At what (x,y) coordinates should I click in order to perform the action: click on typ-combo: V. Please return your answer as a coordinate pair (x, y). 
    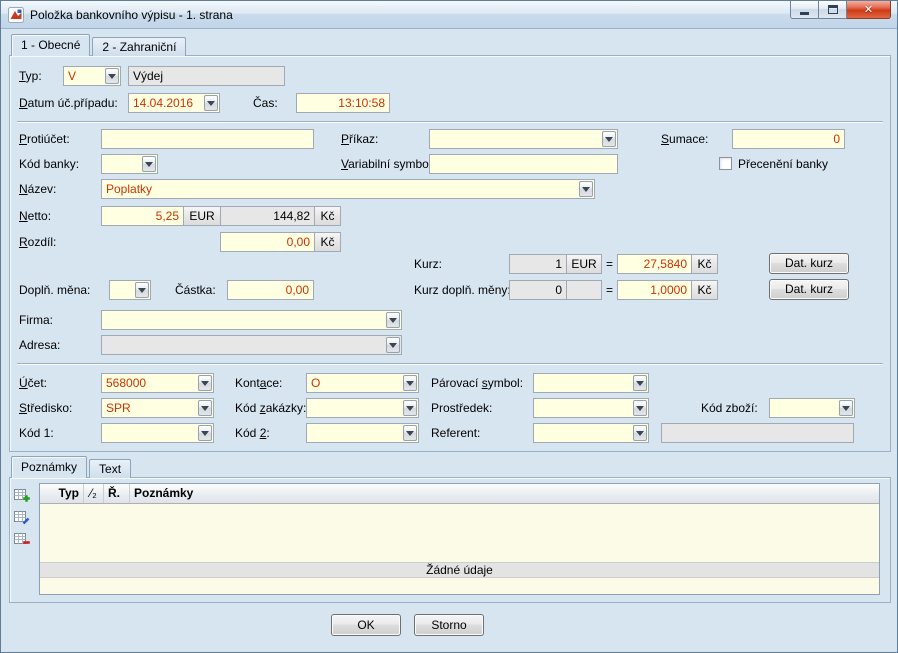
    Looking at the image, I should click on (92, 76).